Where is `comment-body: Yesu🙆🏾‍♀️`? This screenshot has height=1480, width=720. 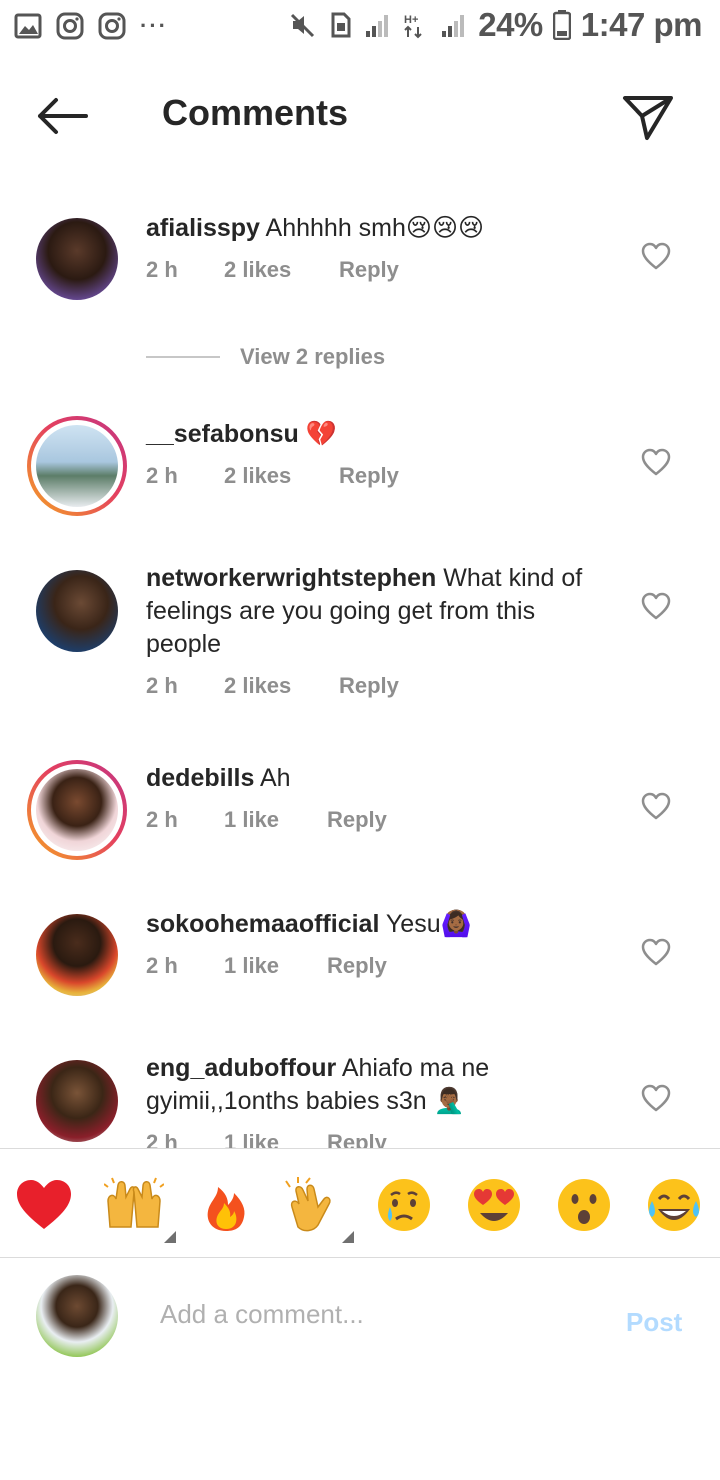
comment-body: Yesu🙆🏾‍♀️ is located at coordinates (428, 924).